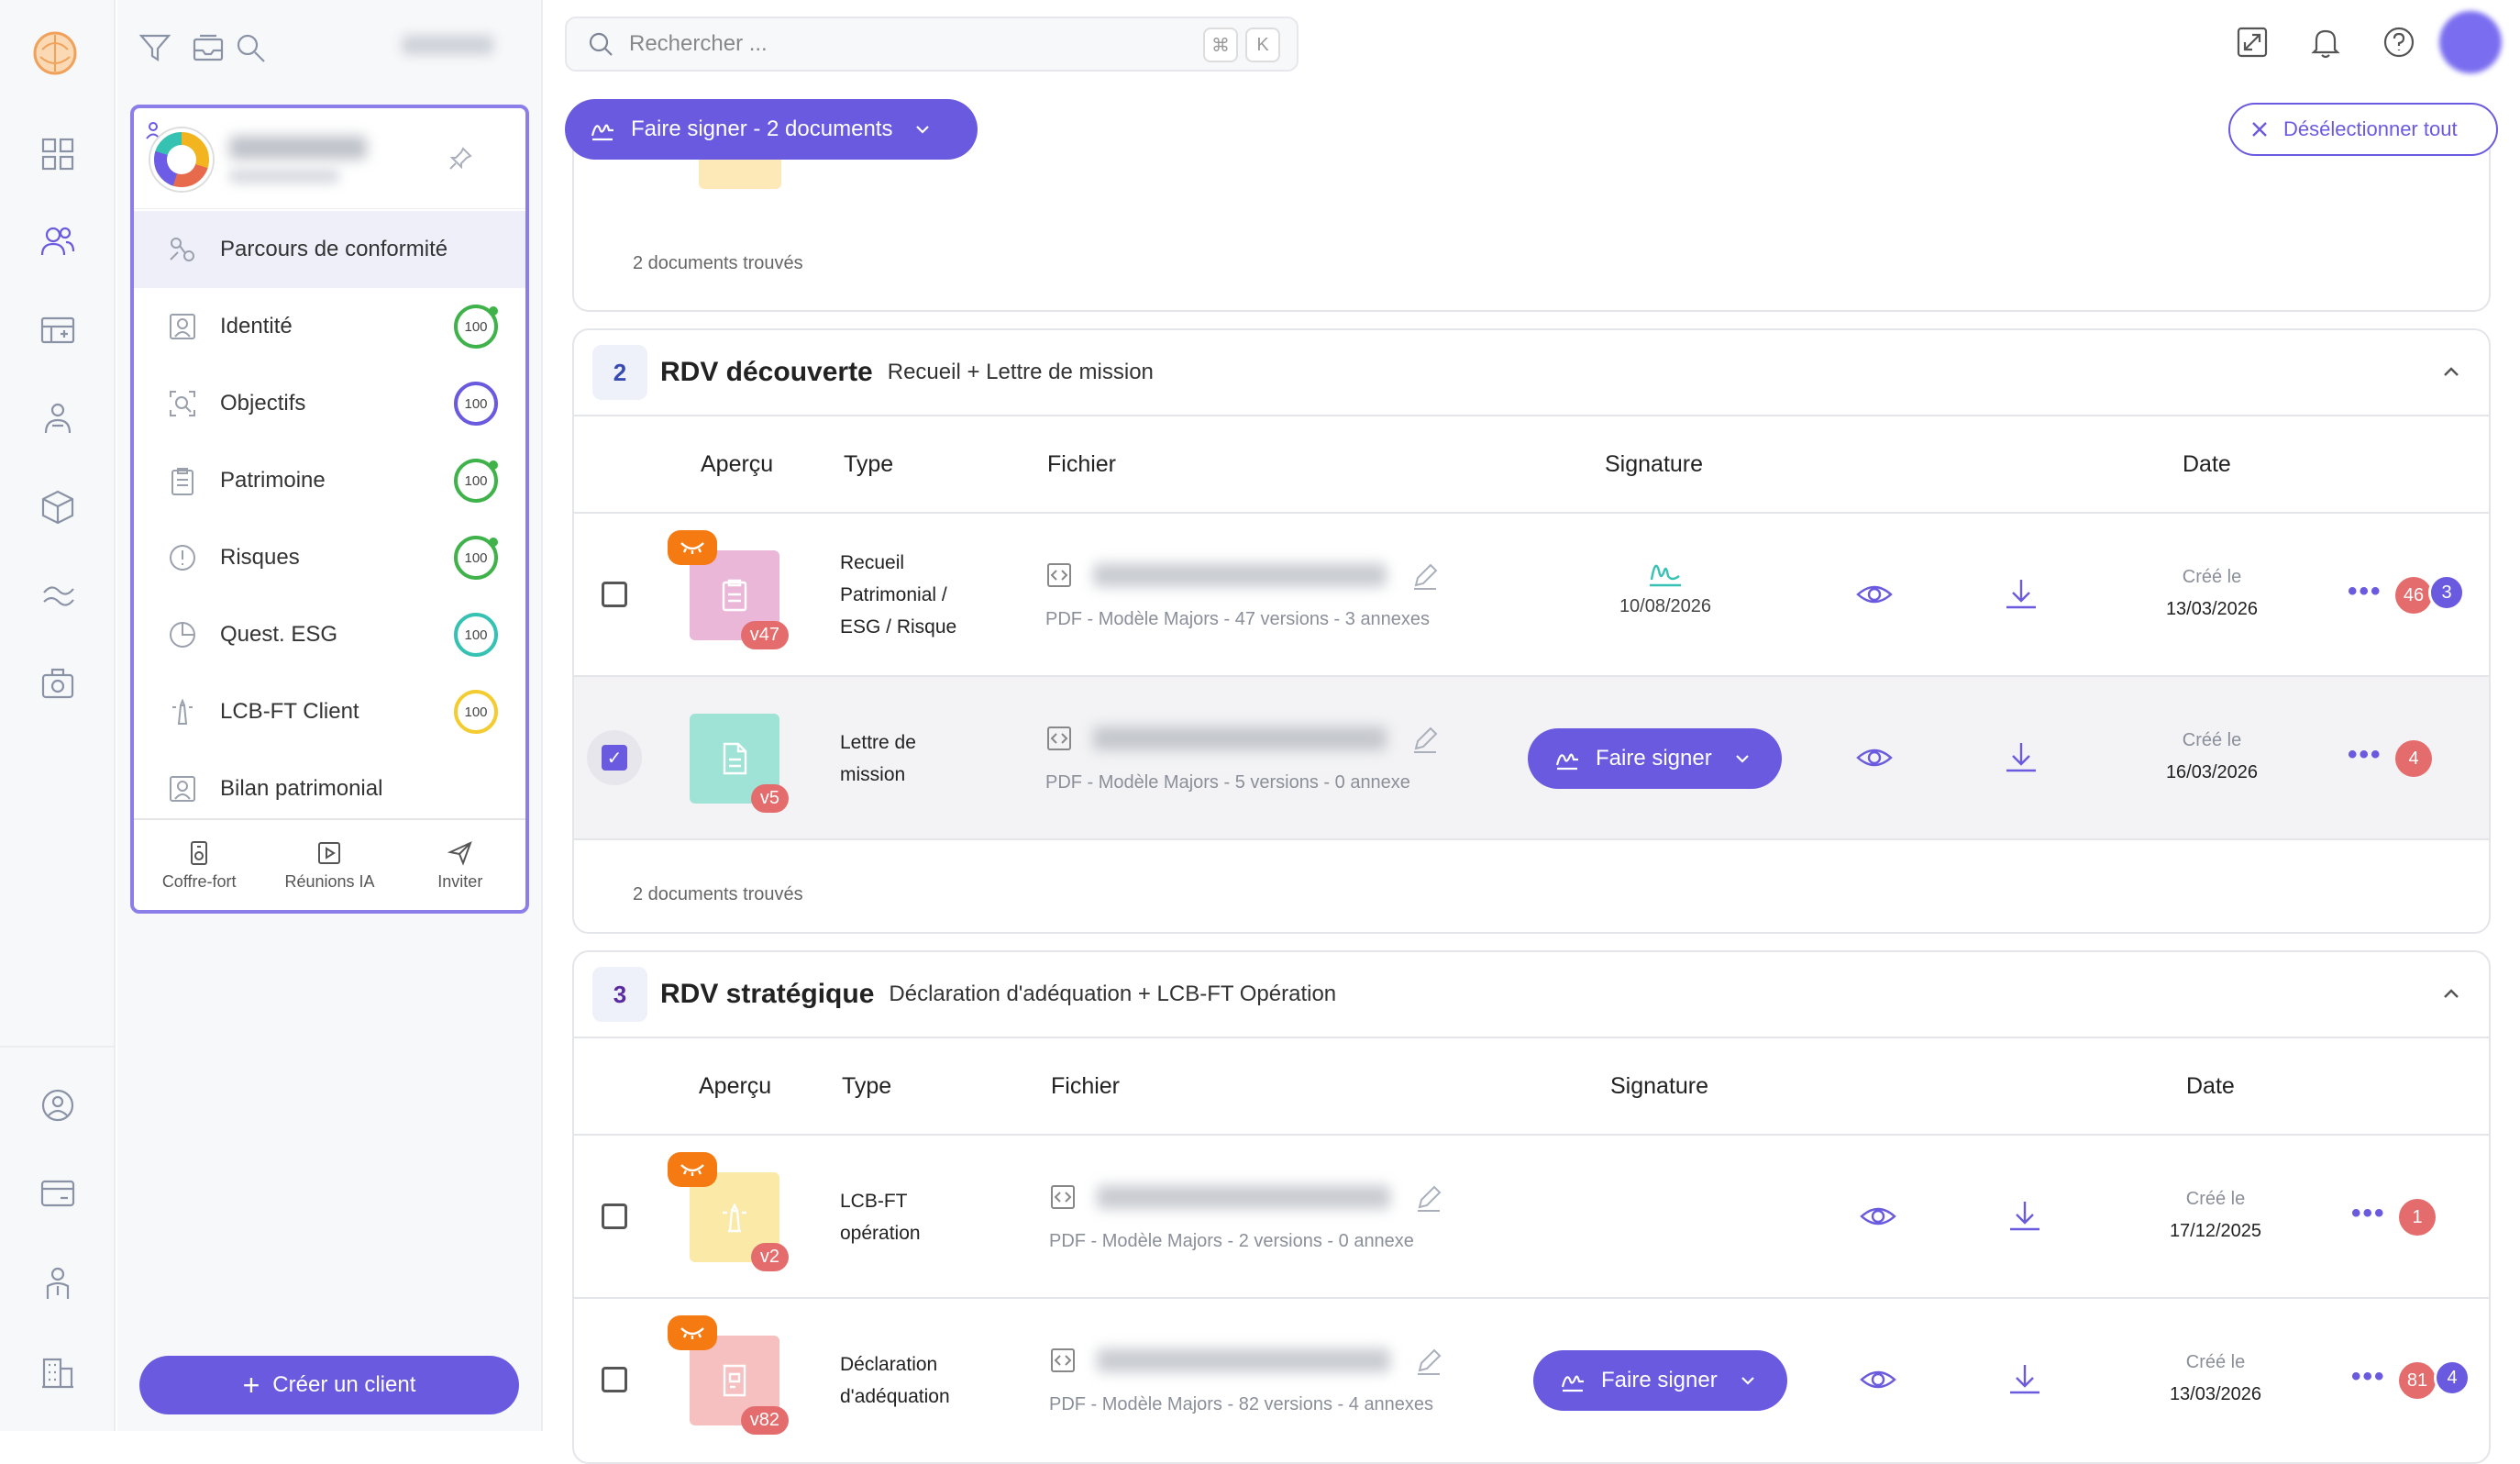  What do you see at coordinates (1243, 1197) in the screenshot?
I see `file-name-redacted` at bounding box center [1243, 1197].